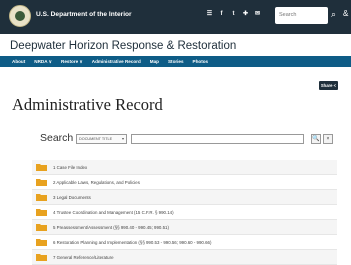 The image size is (351, 265). I want to click on search-label: Search, so click(57, 138).